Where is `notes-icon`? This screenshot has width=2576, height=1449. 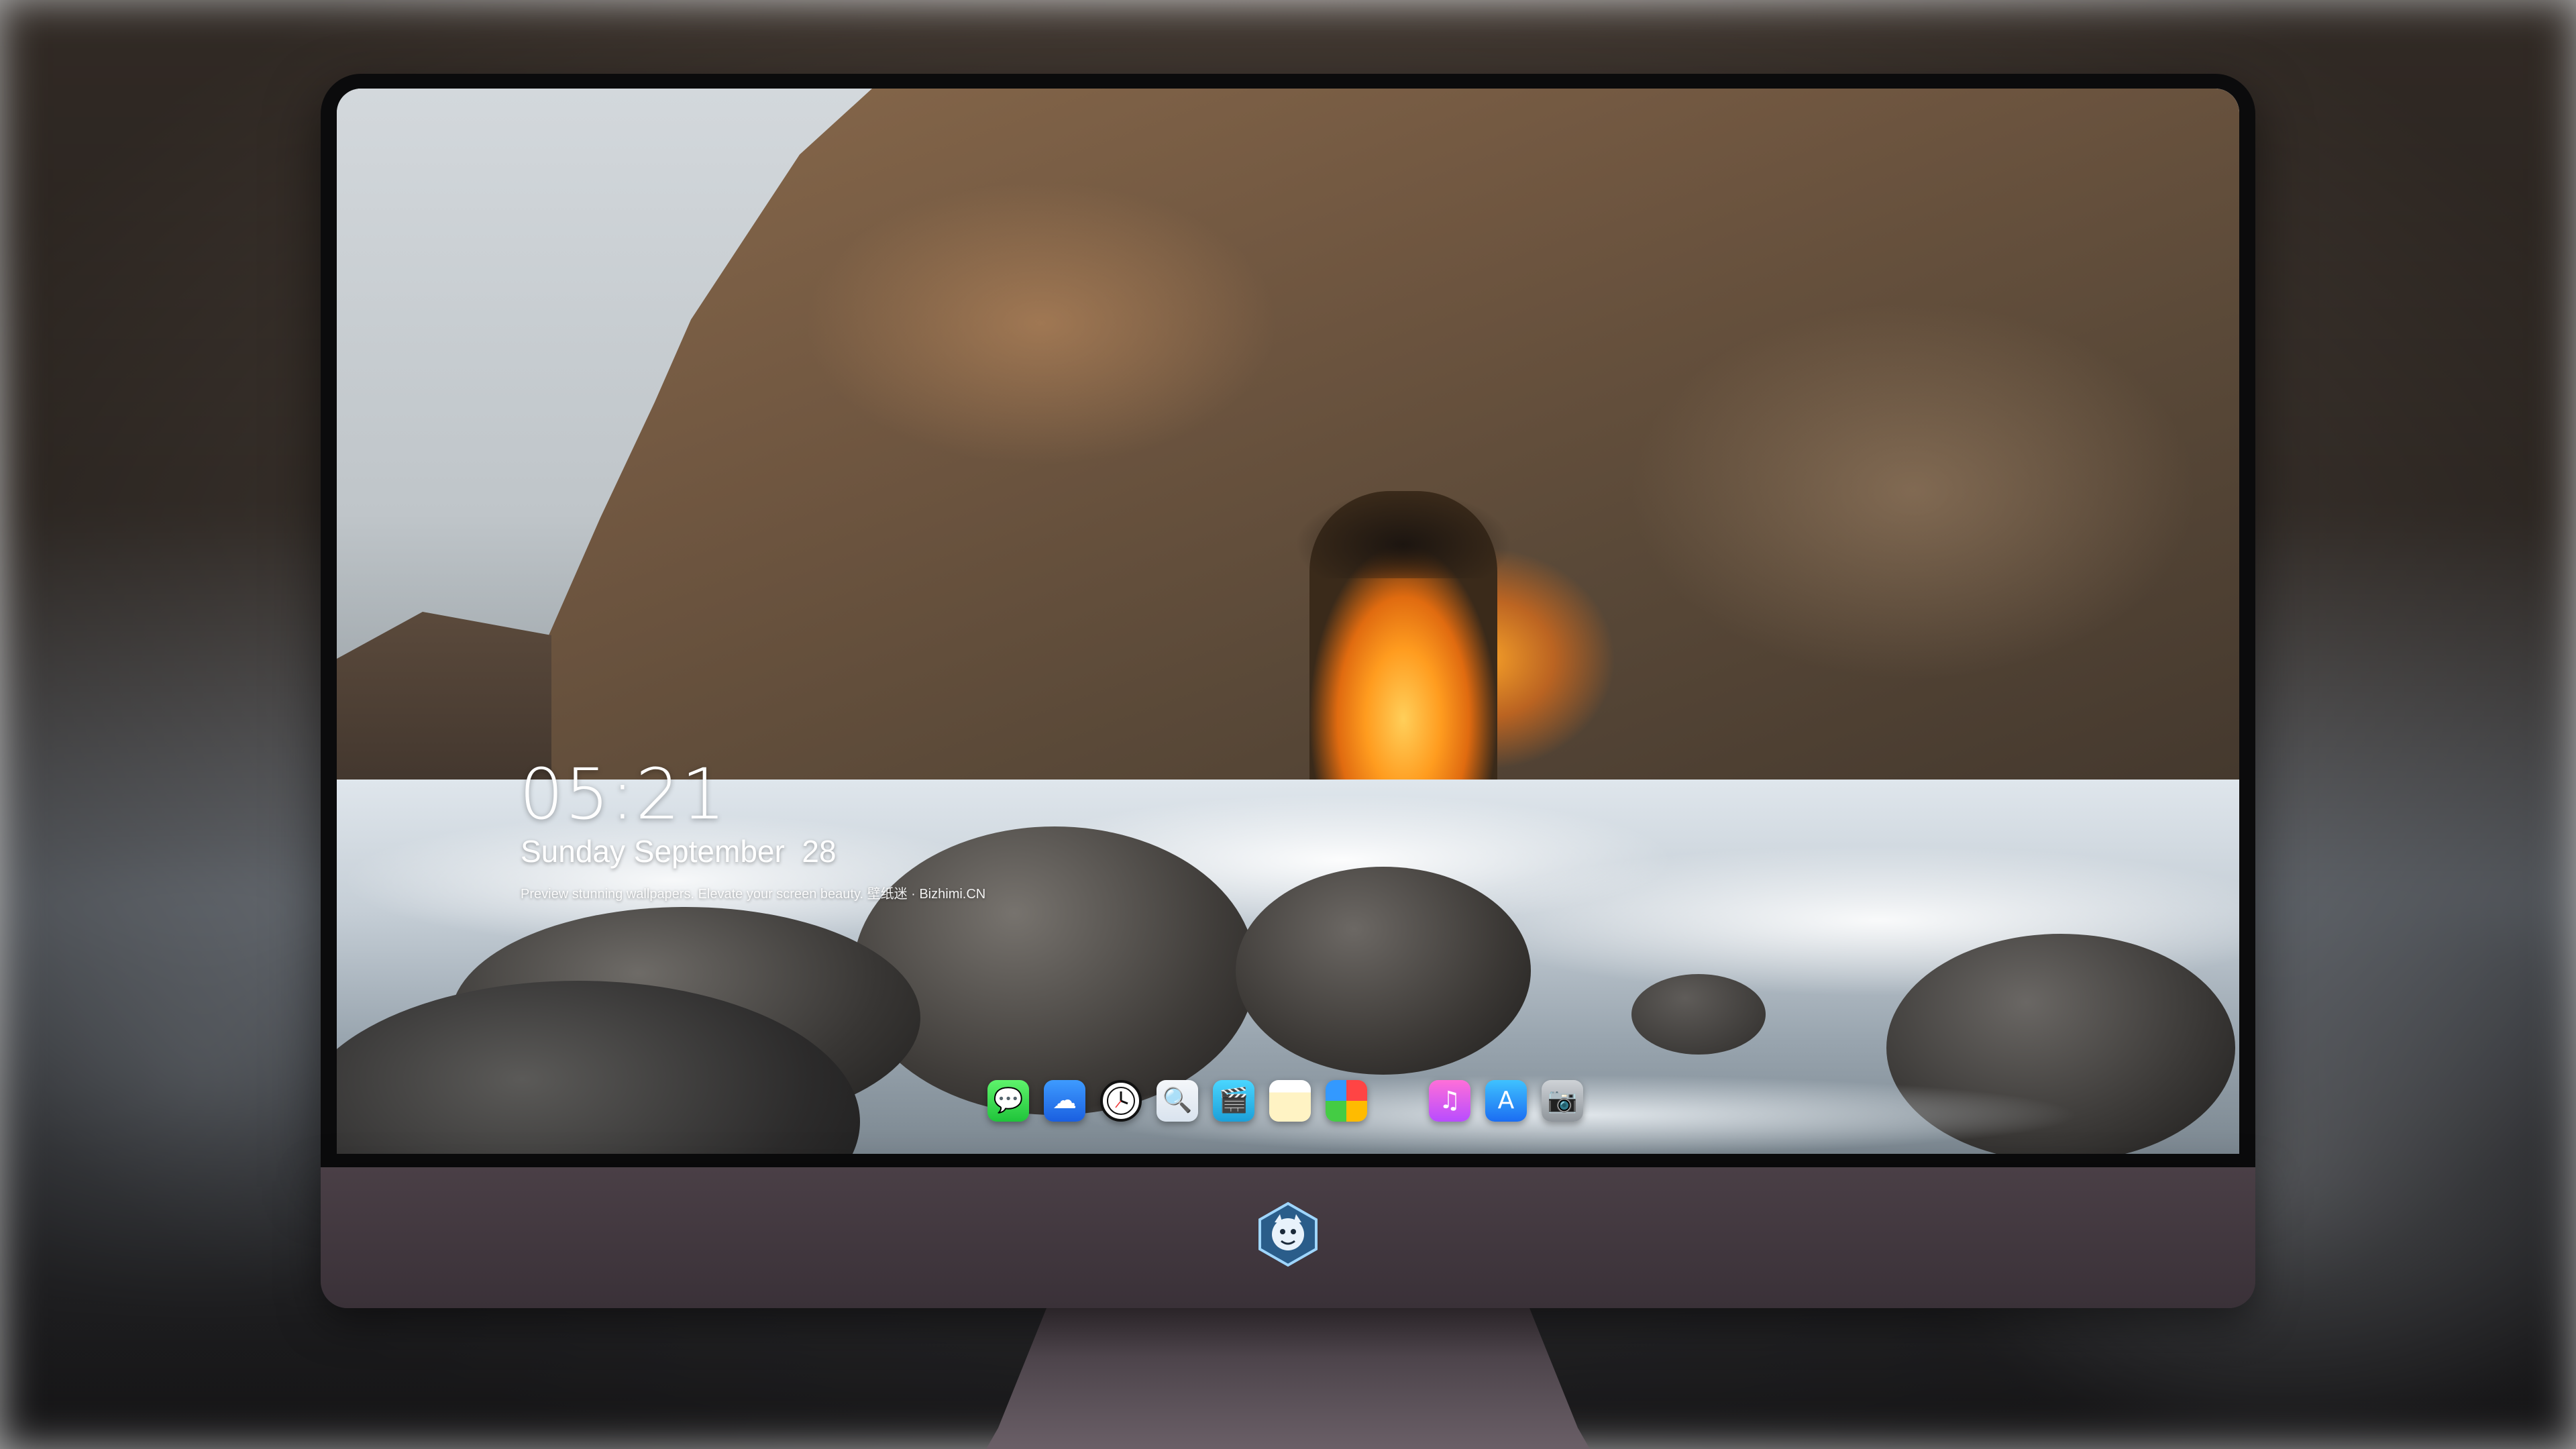 notes-icon is located at coordinates (1290, 1101).